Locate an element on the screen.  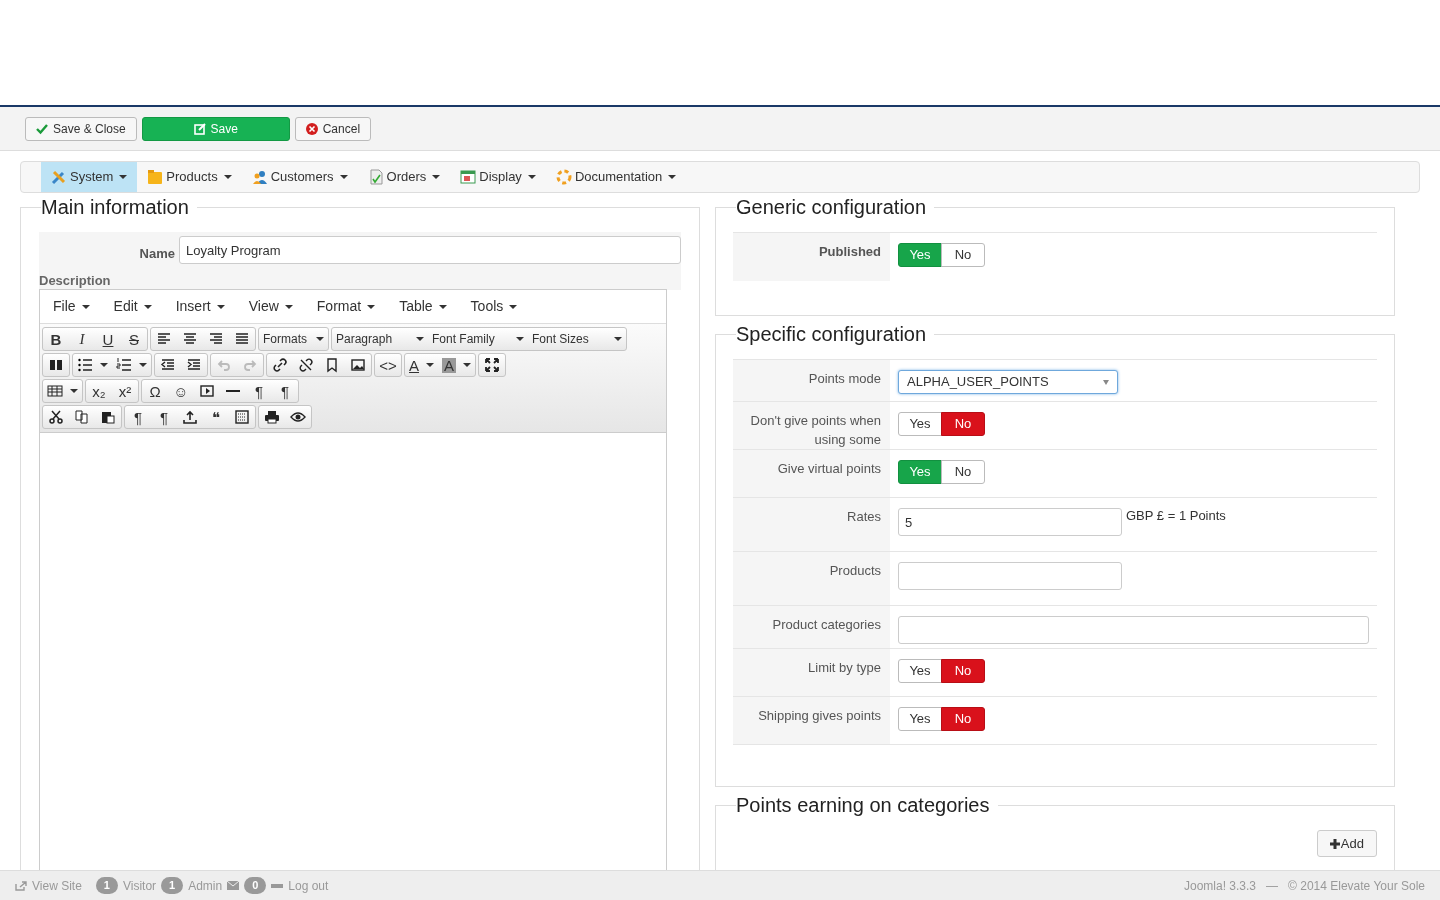
editor-tool-button: ☺ is located at coordinates (181, 391).